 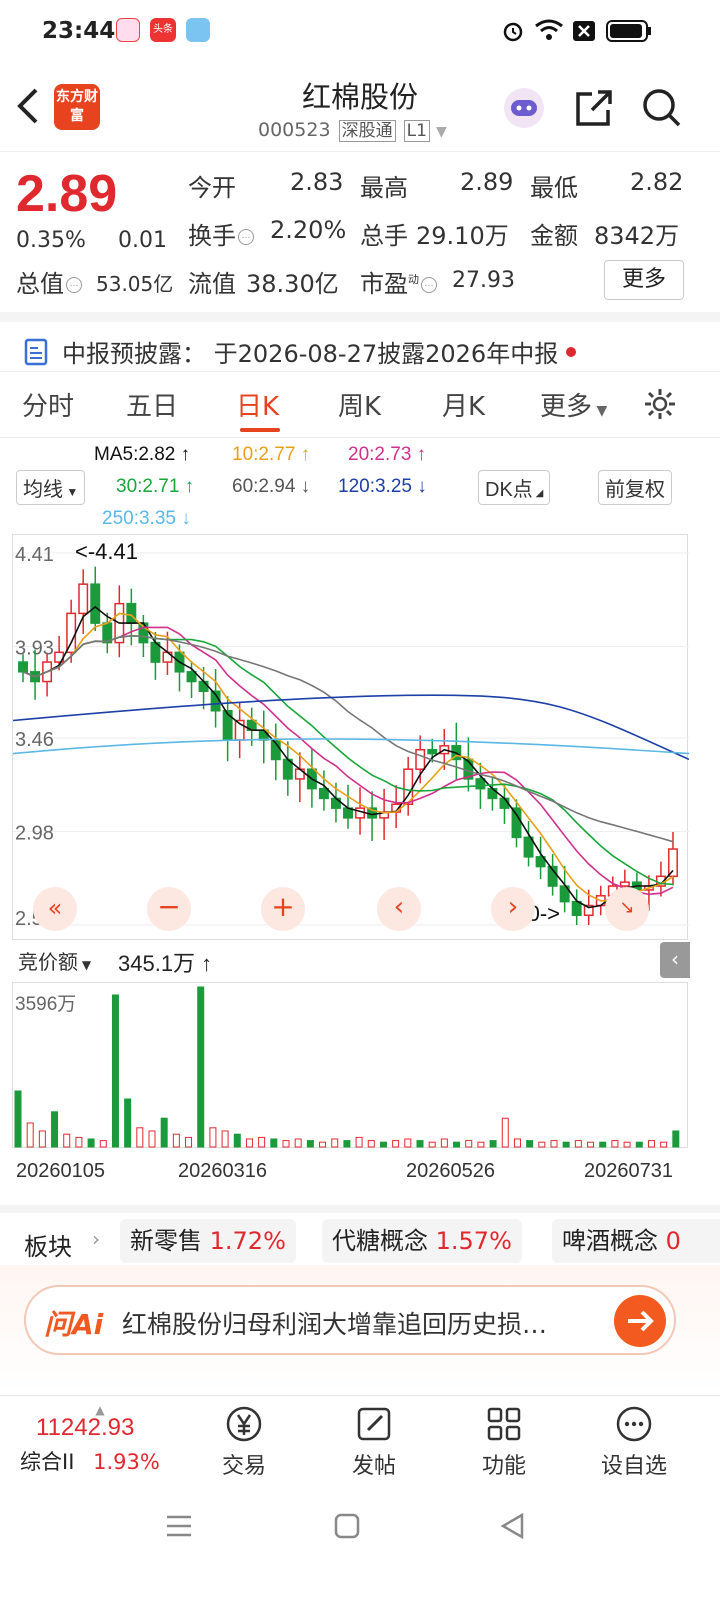 I want to click on chevron-right-icon: ›, so click(x=96, y=1239).